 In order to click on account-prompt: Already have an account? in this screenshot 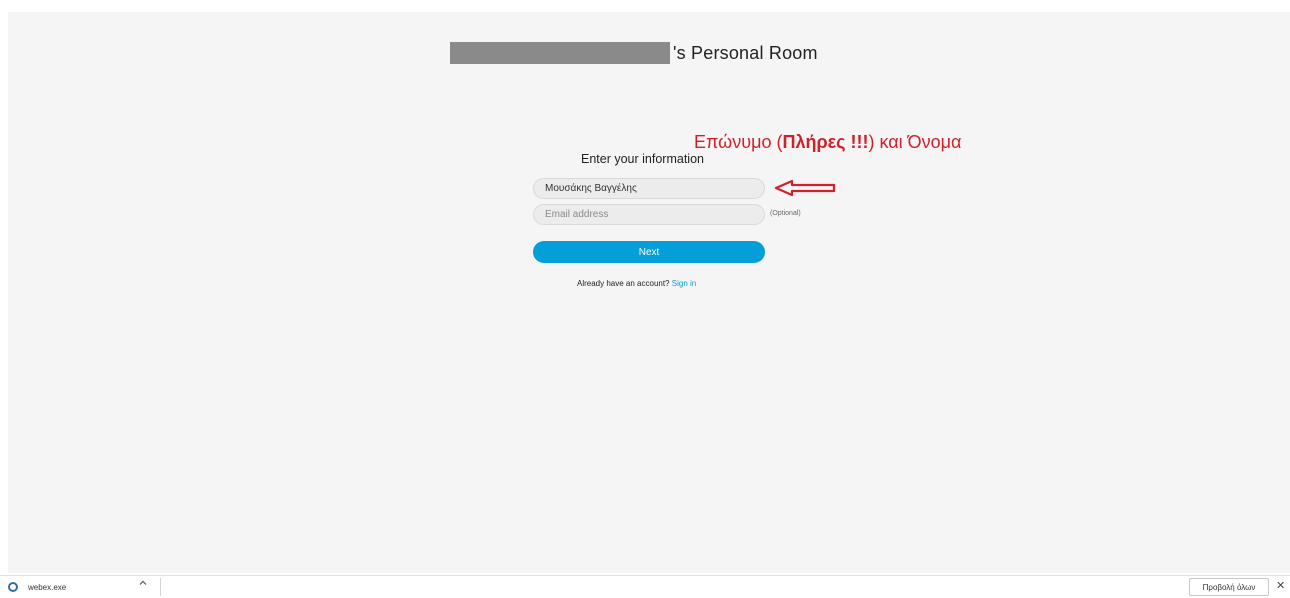, I will do `click(623, 283)`.